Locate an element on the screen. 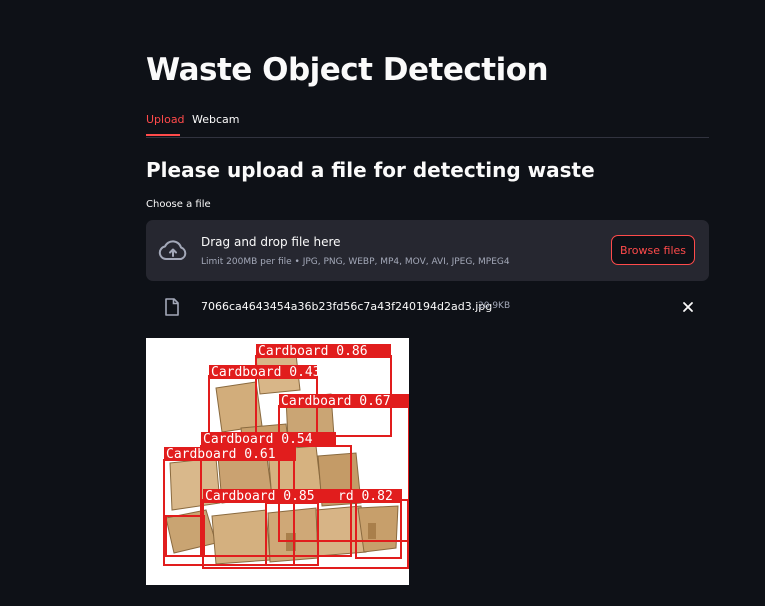 The width and height of the screenshot is (765, 606). tab-upload: Upload is located at coordinates (165, 119).